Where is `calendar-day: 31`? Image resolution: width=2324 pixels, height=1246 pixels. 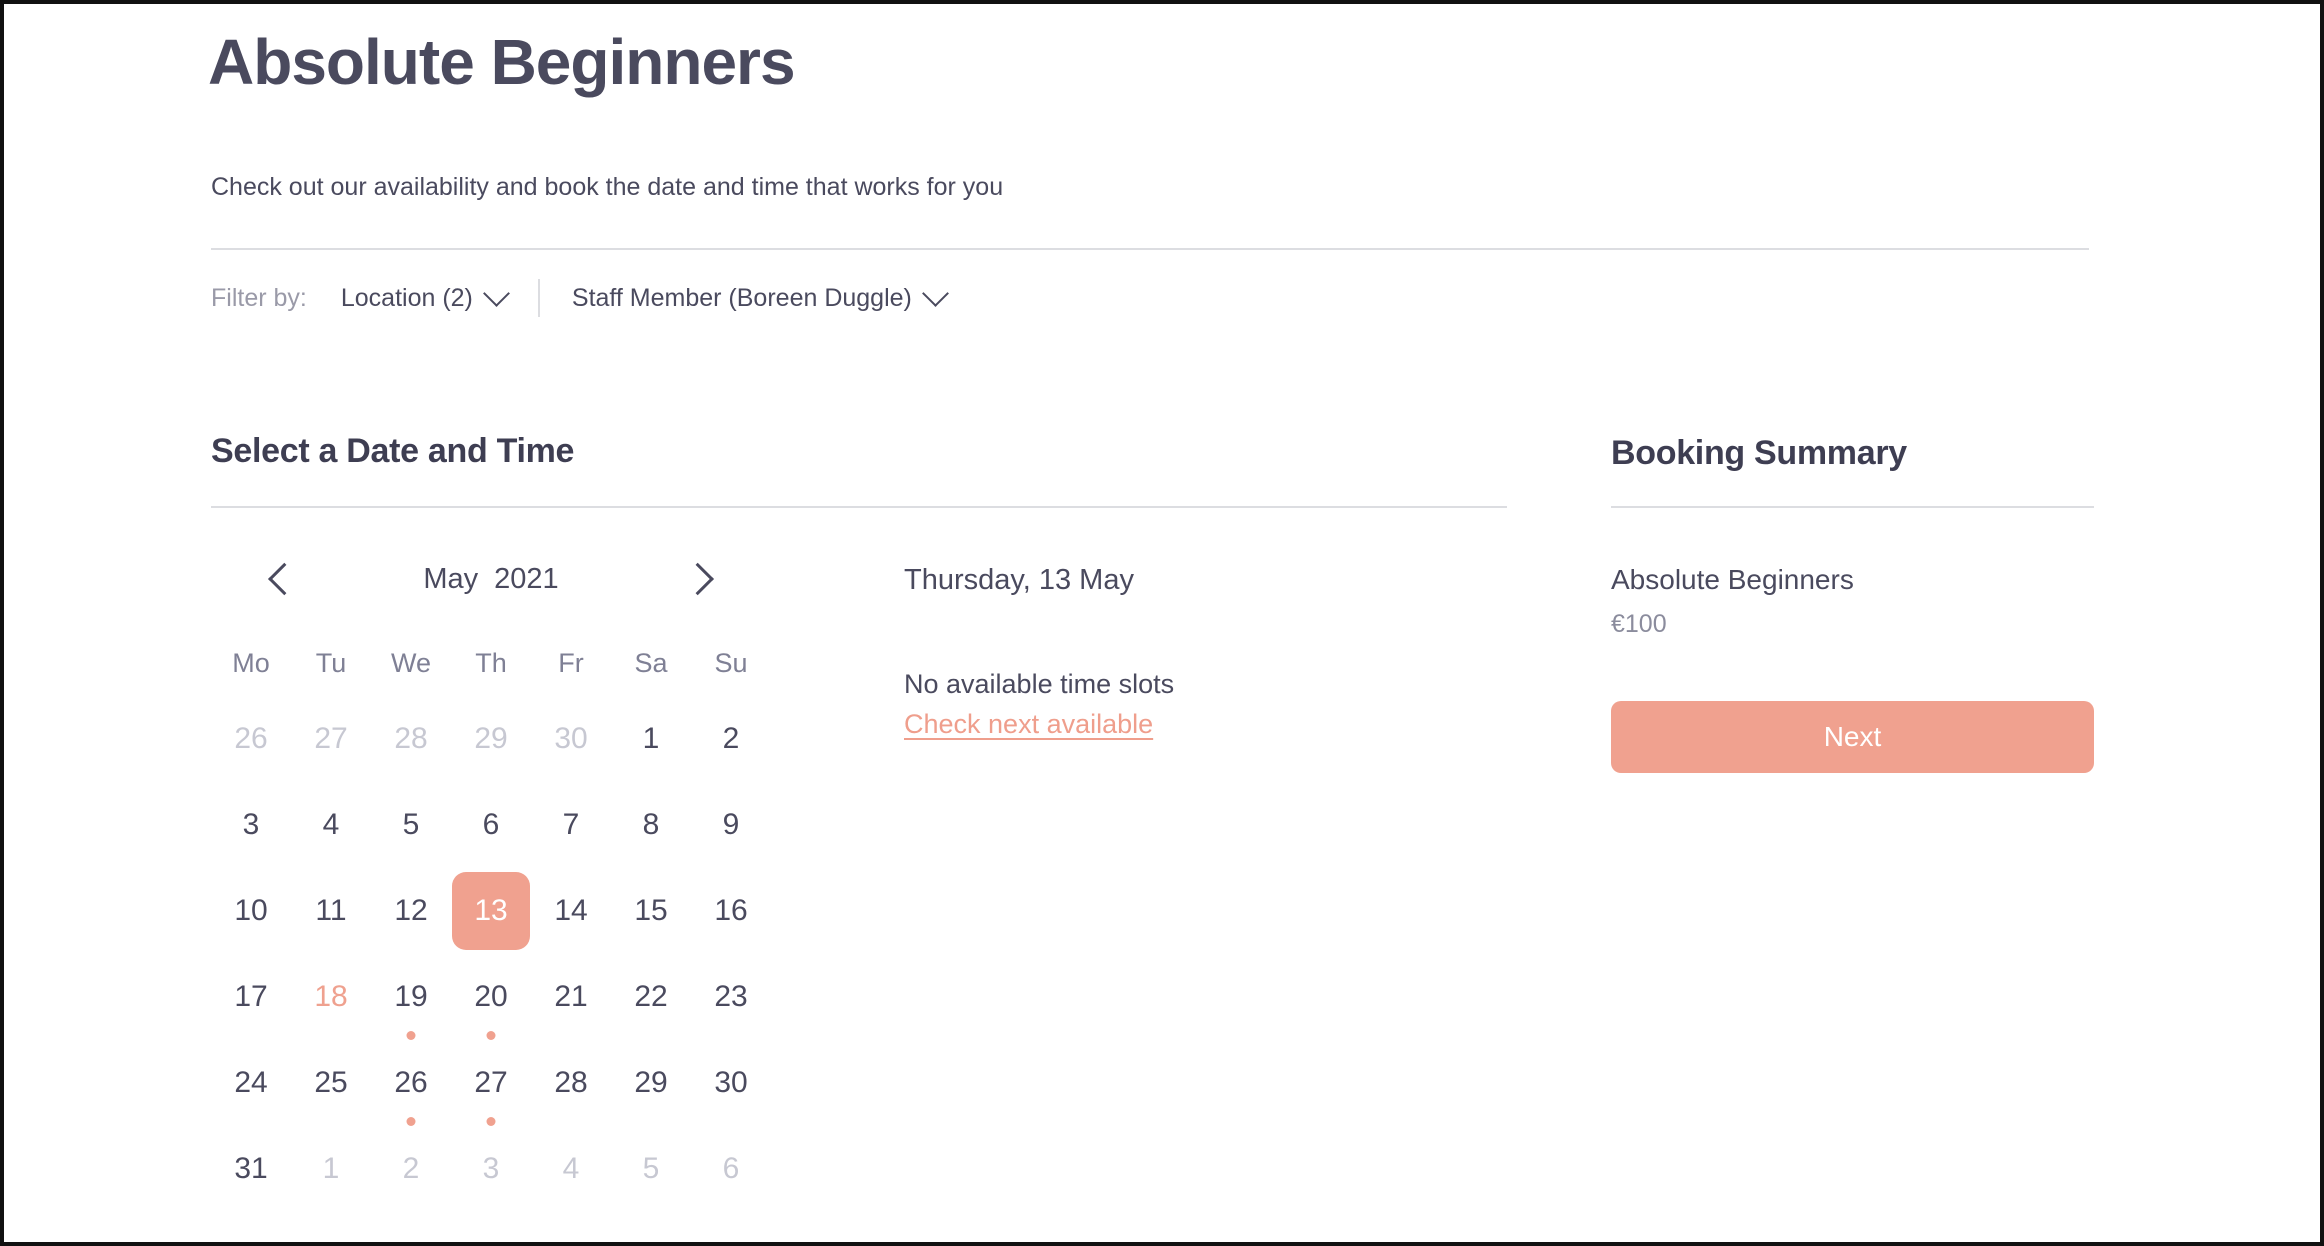
calendar-day: 31 is located at coordinates (251, 1169).